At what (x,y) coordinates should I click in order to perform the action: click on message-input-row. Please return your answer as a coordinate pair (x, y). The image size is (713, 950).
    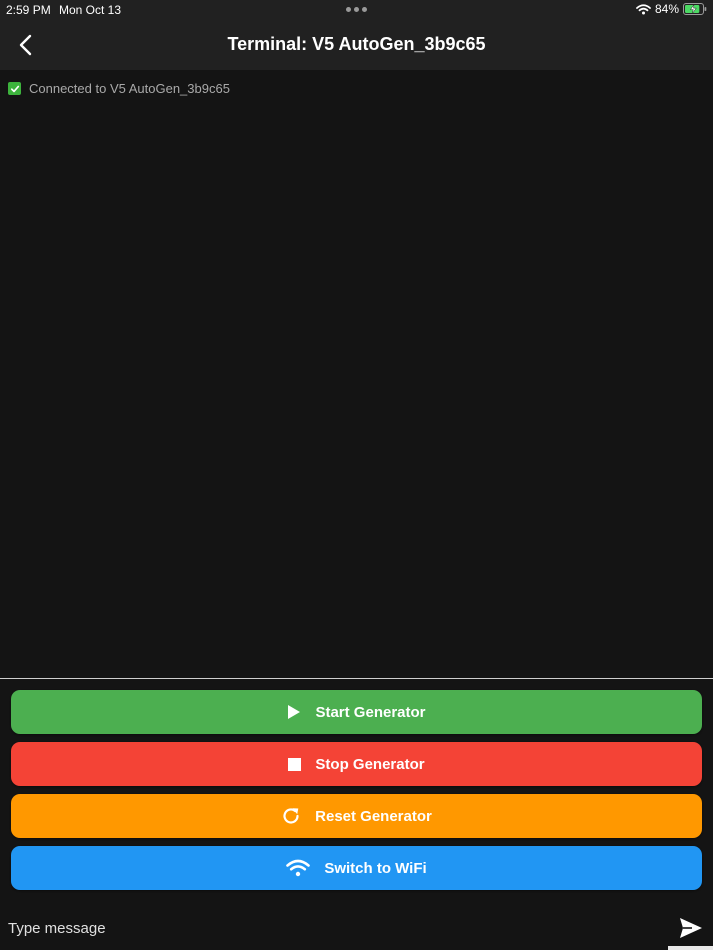
    Looking at the image, I should click on (356, 928).